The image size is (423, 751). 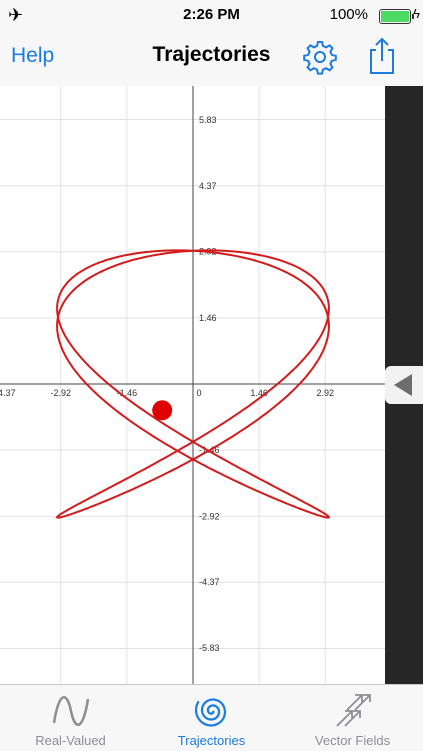 What do you see at coordinates (198, 393) in the screenshot?
I see `x-tick-label: 0` at bounding box center [198, 393].